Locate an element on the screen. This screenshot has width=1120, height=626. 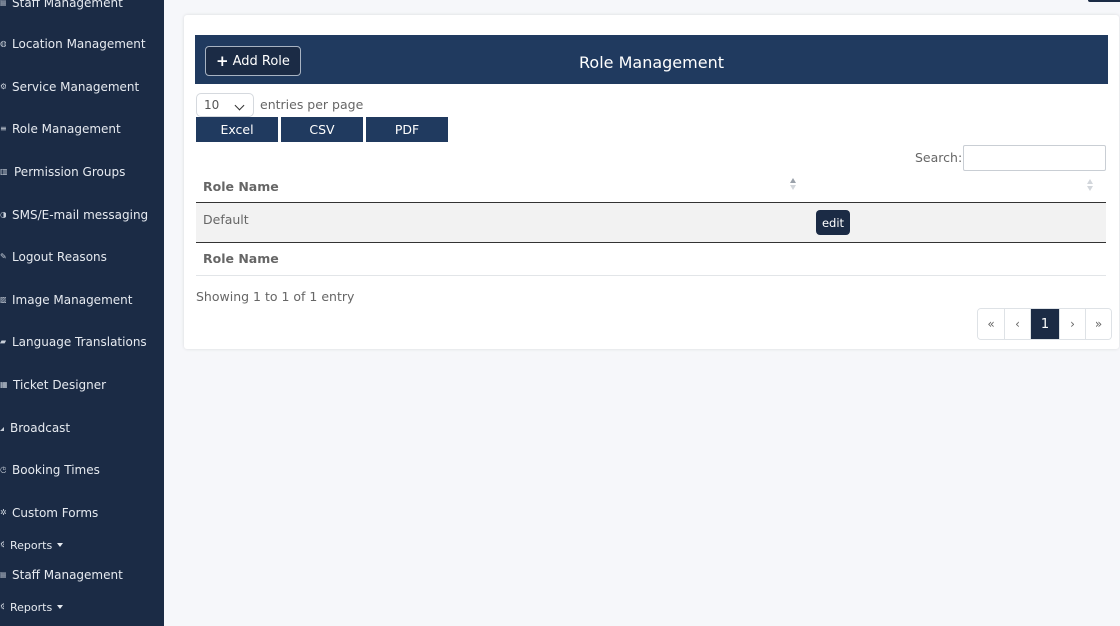
sidebar-item-label: Image Management is located at coordinates (72, 300).